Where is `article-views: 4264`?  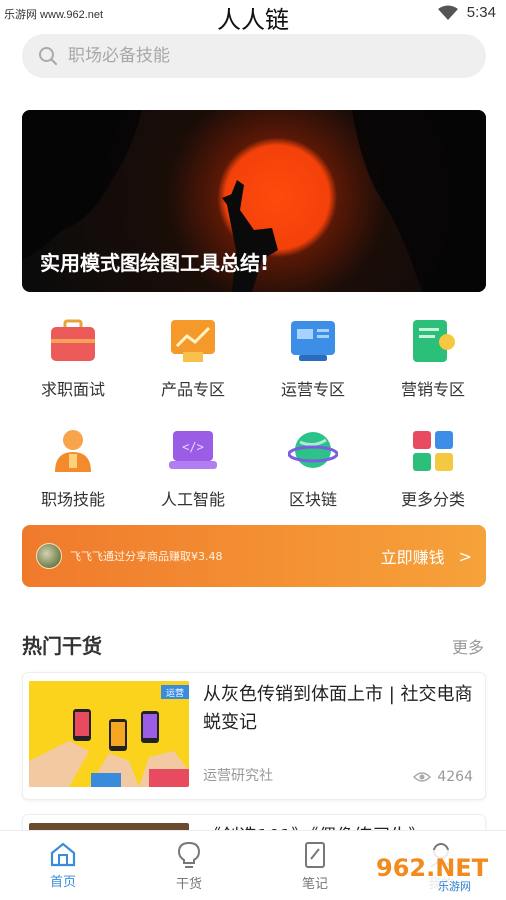 article-views: 4264 is located at coordinates (443, 777).